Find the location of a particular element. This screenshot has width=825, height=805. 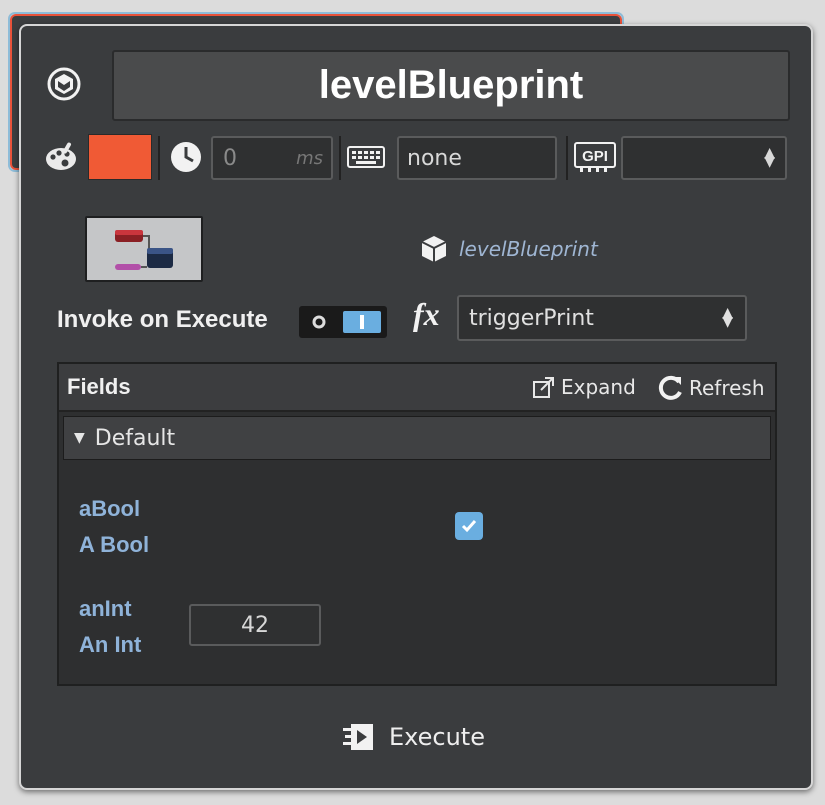

execute-button: Execute is located at coordinates (414, 737).